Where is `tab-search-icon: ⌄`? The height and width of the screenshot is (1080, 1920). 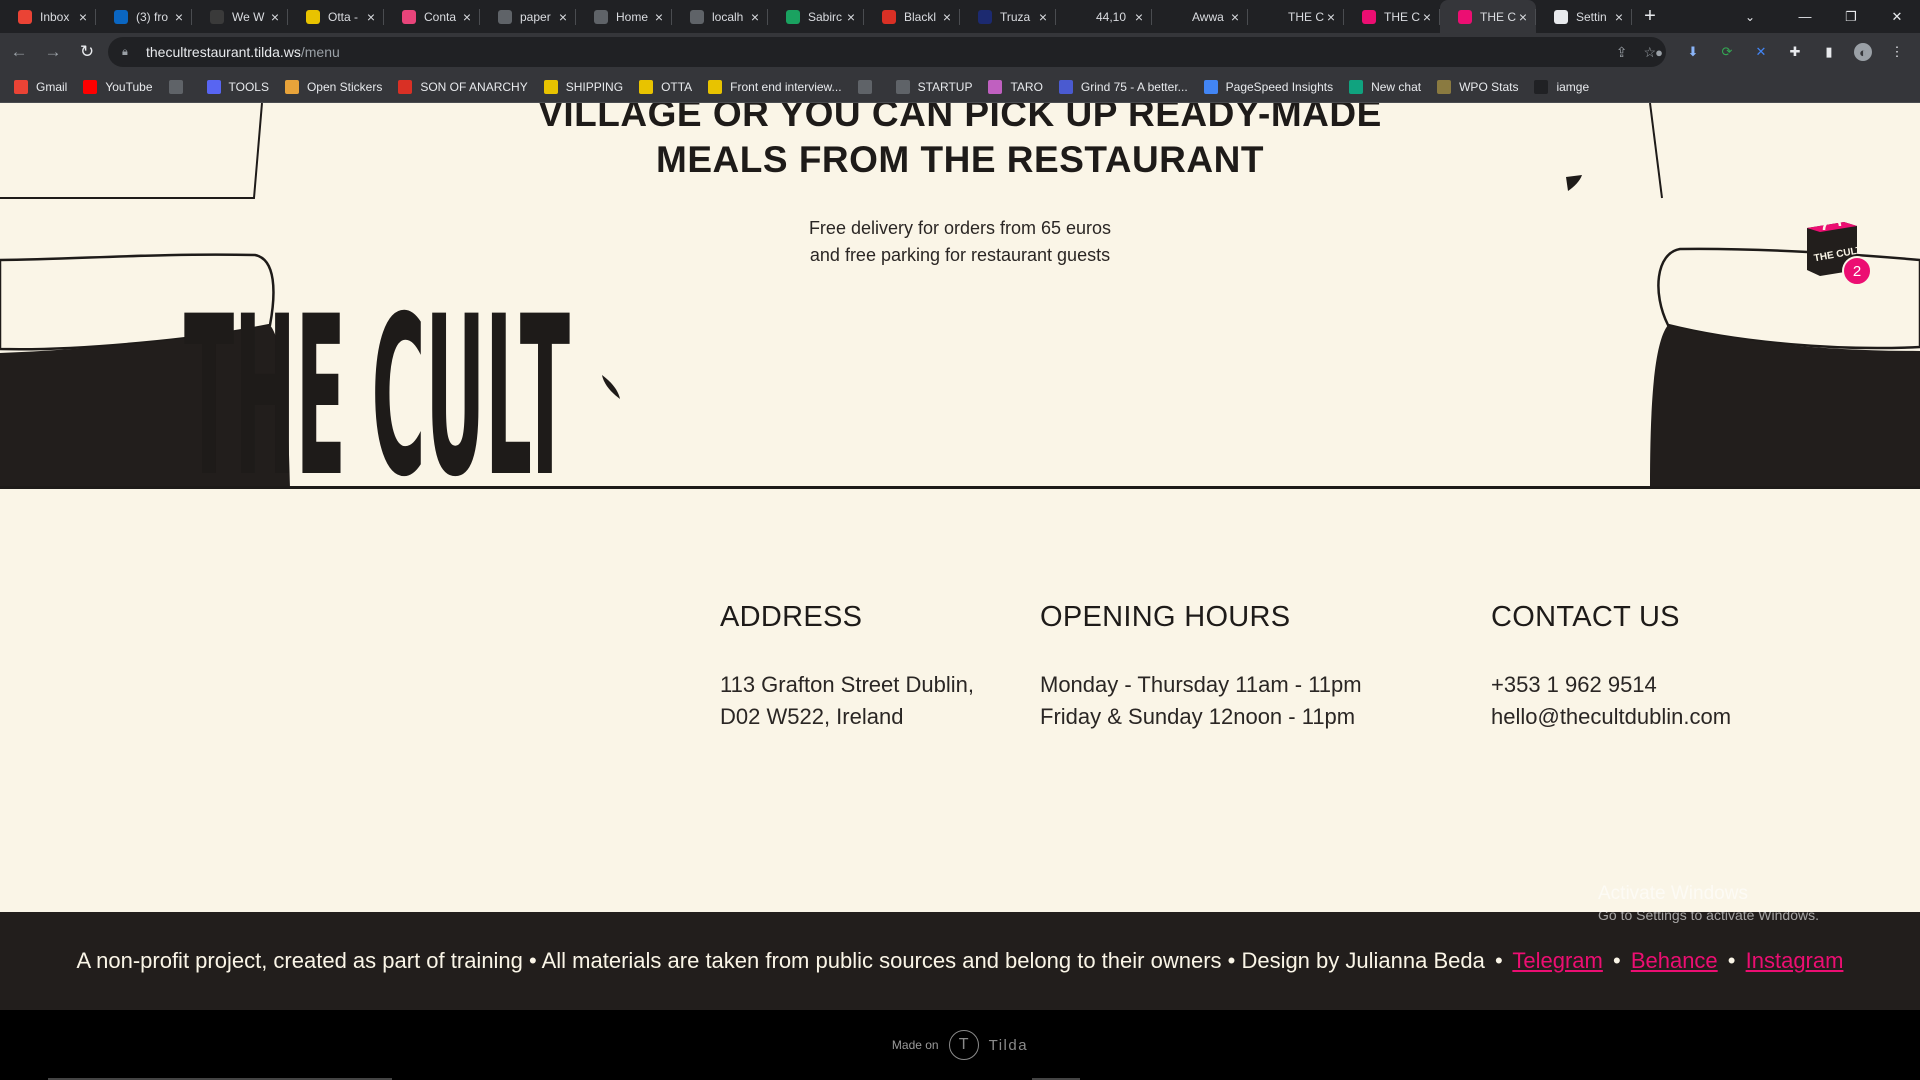 tab-search-icon: ⌄ is located at coordinates (1750, 16).